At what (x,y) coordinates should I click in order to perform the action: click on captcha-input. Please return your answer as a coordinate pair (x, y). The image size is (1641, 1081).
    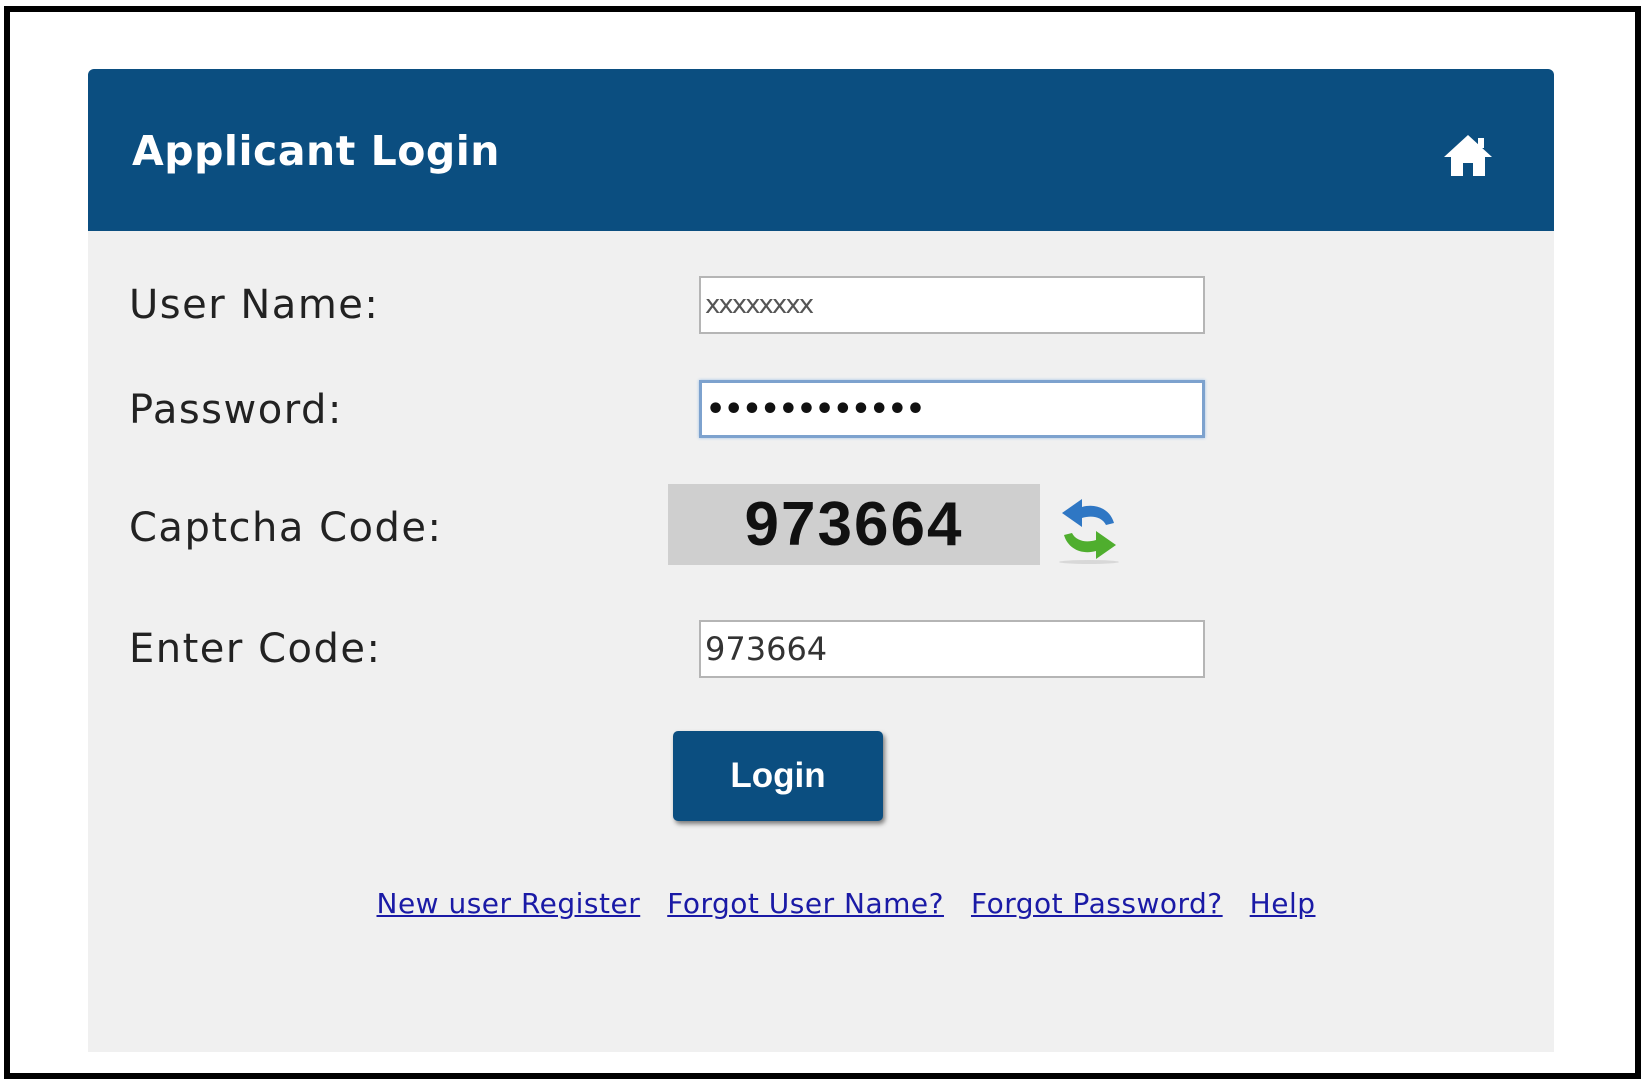
    Looking at the image, I should click on (952, 649).